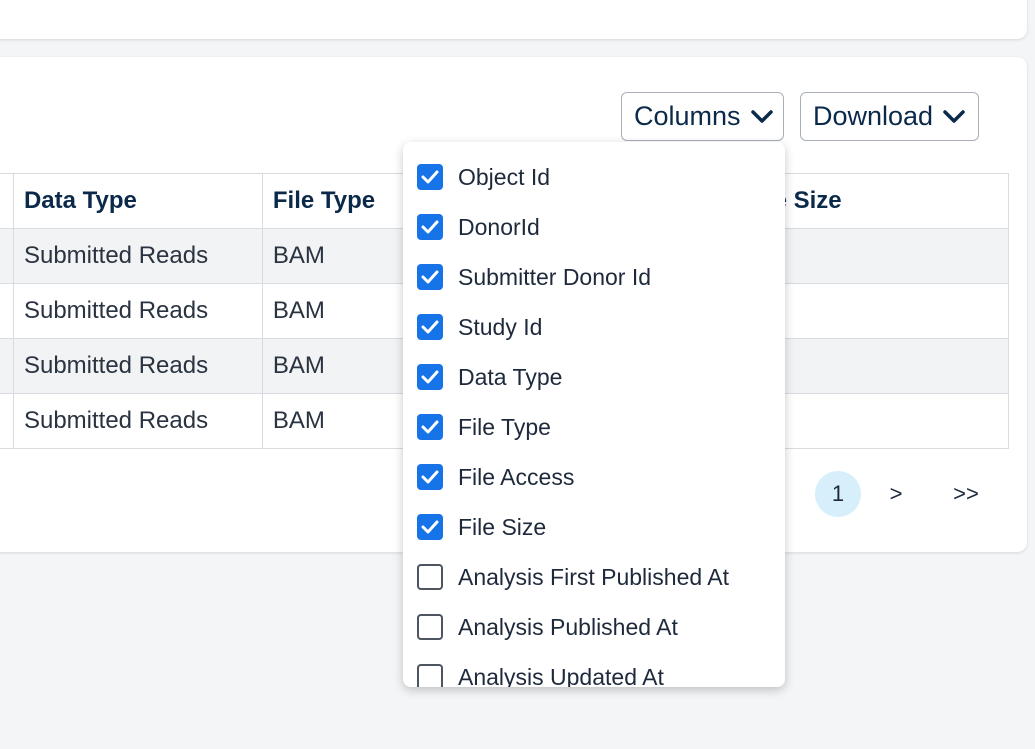 This screenshot has width=1035, height=749. I want to click on column-header-partial, so click(7, 201).